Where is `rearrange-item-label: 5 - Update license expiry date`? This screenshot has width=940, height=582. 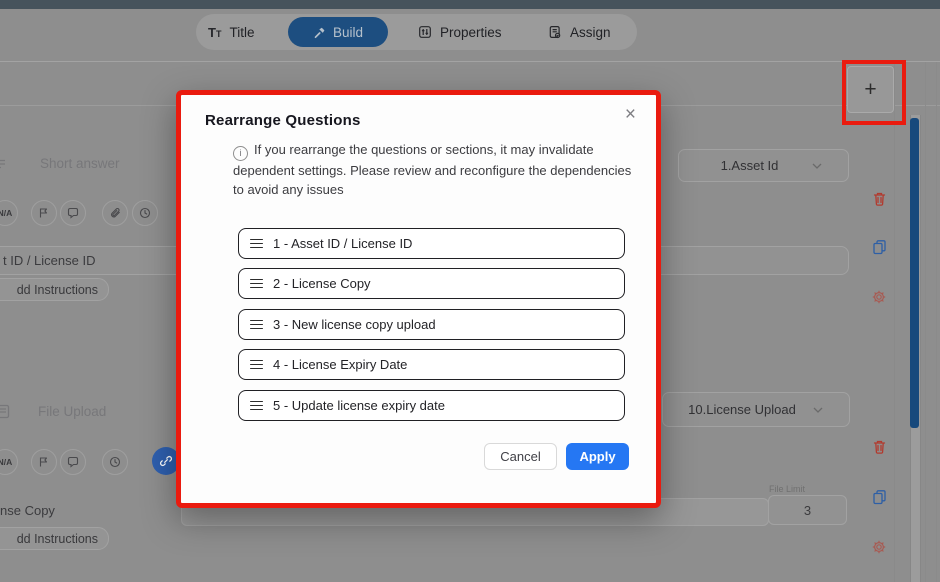 rearrange-item-label: 5 - Update license expiry date is located at coordinates (359, 405).